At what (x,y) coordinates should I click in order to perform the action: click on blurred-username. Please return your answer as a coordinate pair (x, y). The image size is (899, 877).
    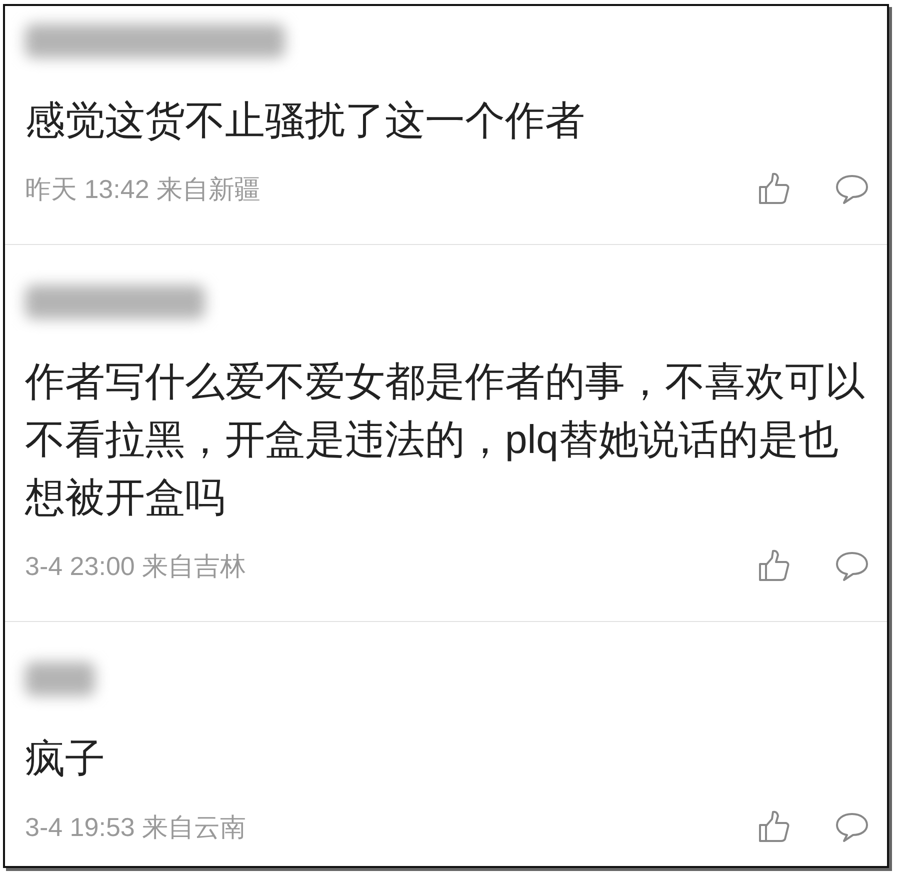
    Looking at the image, I should click on (60, 679).